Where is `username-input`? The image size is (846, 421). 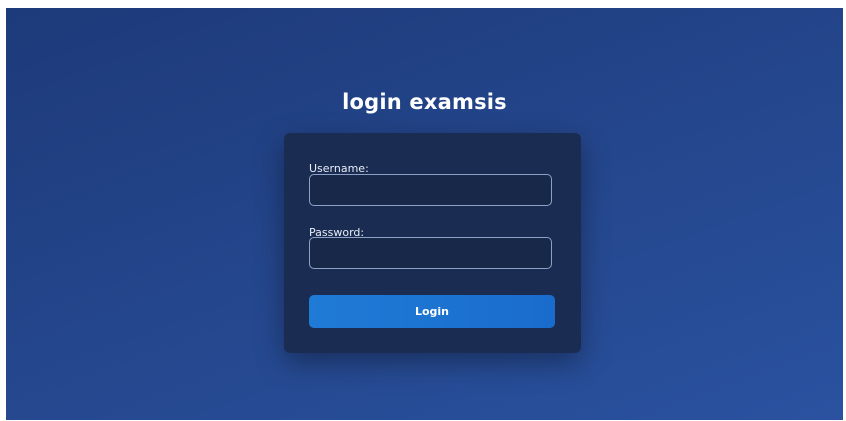
username-input is located at coordinates (430, 190).